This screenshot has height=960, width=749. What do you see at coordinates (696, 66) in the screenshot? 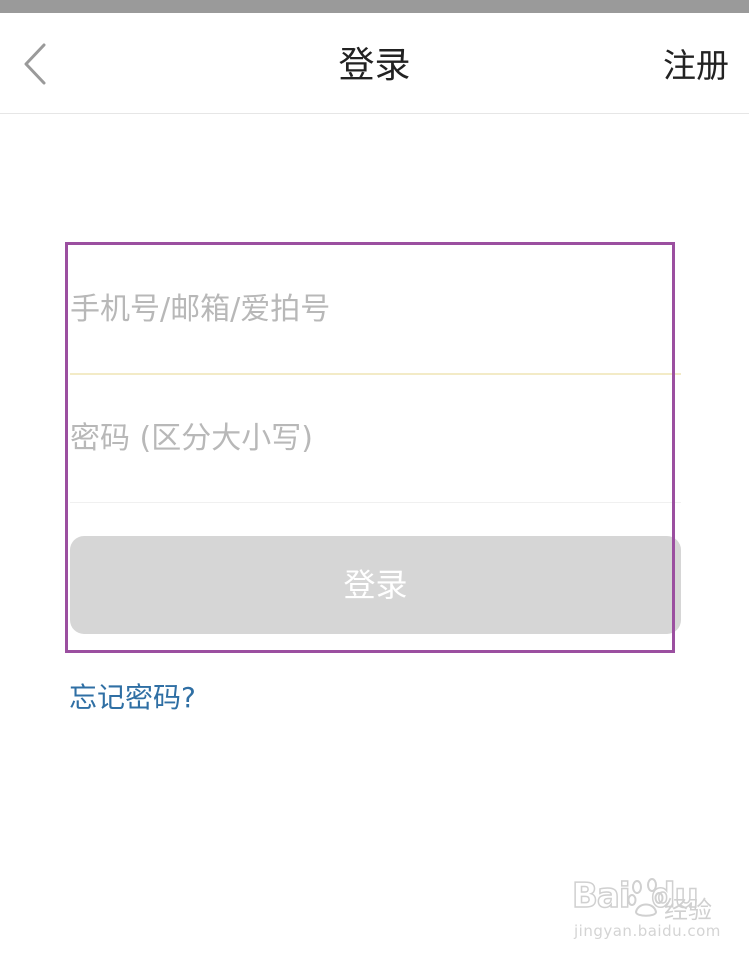
I see `register-button: 注册` at bounding box center [696, 66].